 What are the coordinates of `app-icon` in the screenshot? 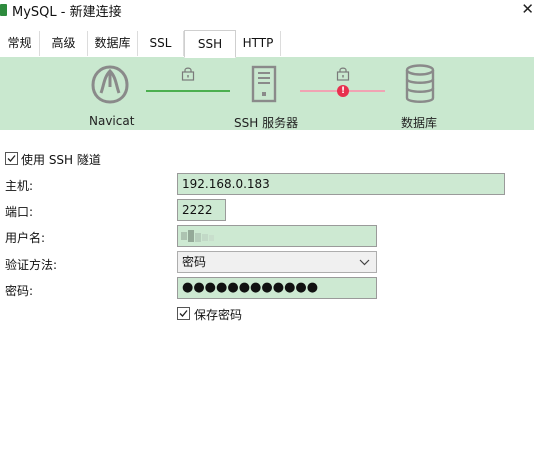 It's located at (3, 10).